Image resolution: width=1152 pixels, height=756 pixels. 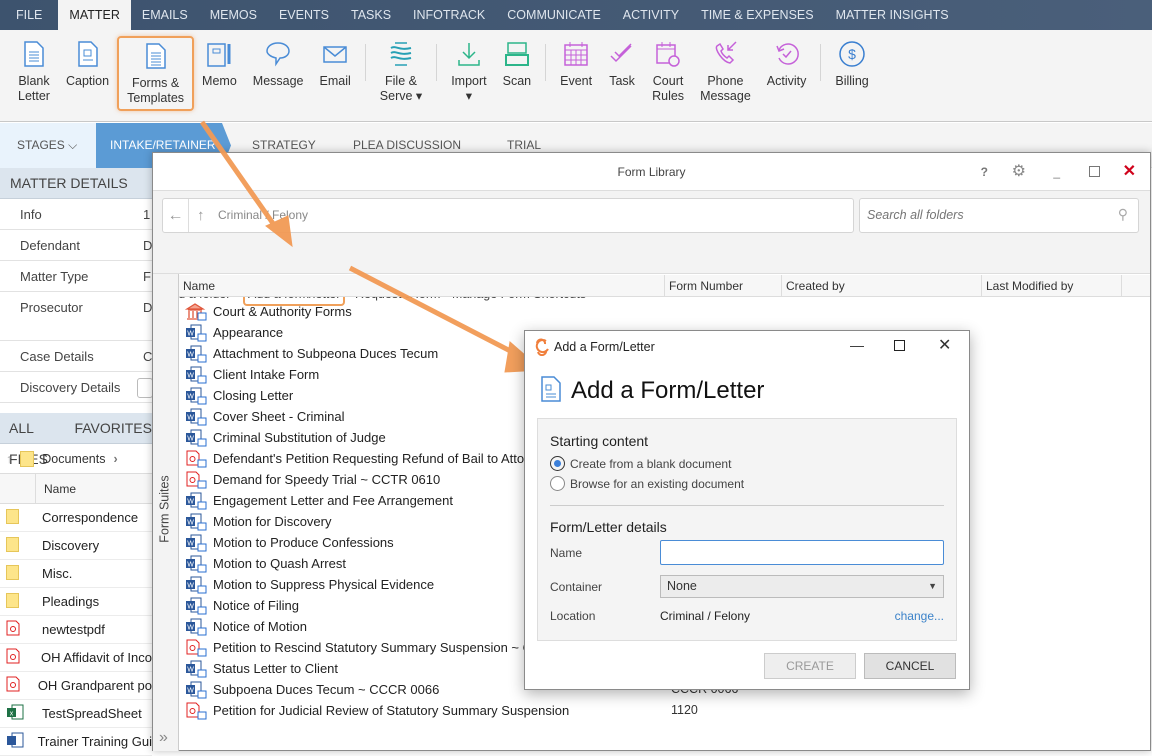 I want to click on tab-communicate: COMMUNICATE, so click(x=554, y=15).